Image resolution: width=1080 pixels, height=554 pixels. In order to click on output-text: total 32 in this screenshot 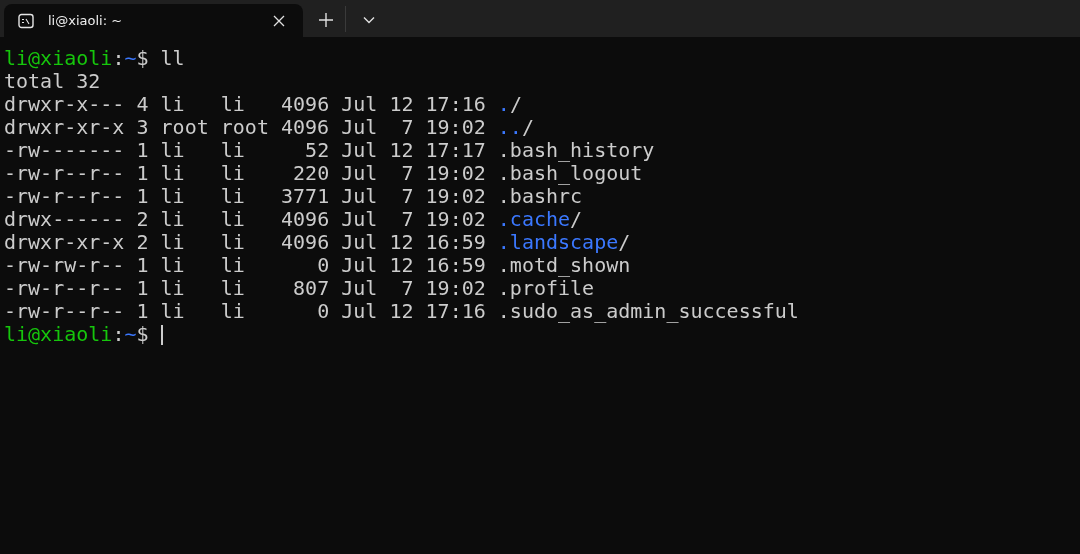, I will do `click(52, 81)`.